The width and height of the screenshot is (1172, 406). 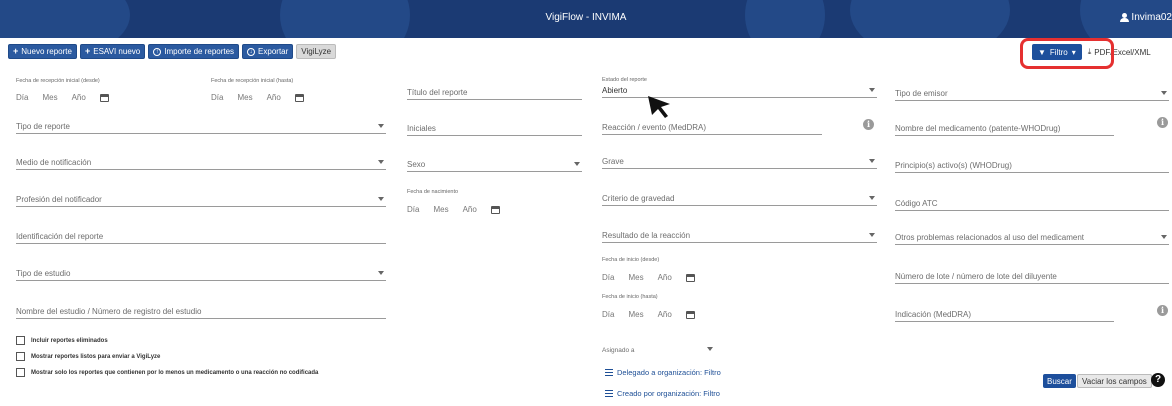 I want to click on serious-select: Grave, so click(x=739, y=161).